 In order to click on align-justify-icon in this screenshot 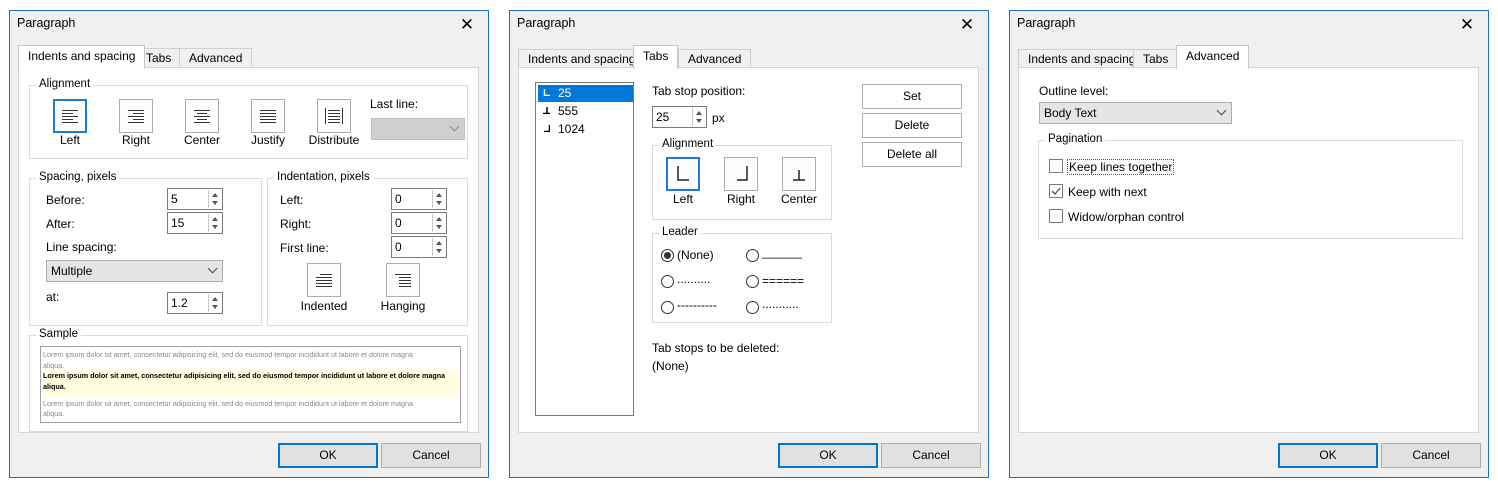, I will do `click(268, 116)`.